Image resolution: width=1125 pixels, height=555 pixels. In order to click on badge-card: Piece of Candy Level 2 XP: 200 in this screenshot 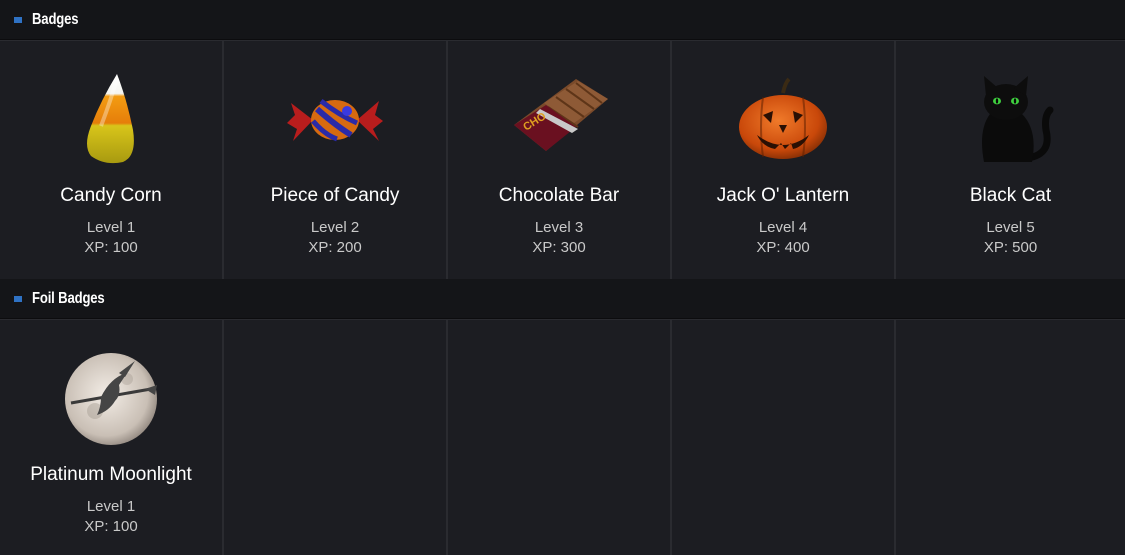, I will do `click(336, 160)`.